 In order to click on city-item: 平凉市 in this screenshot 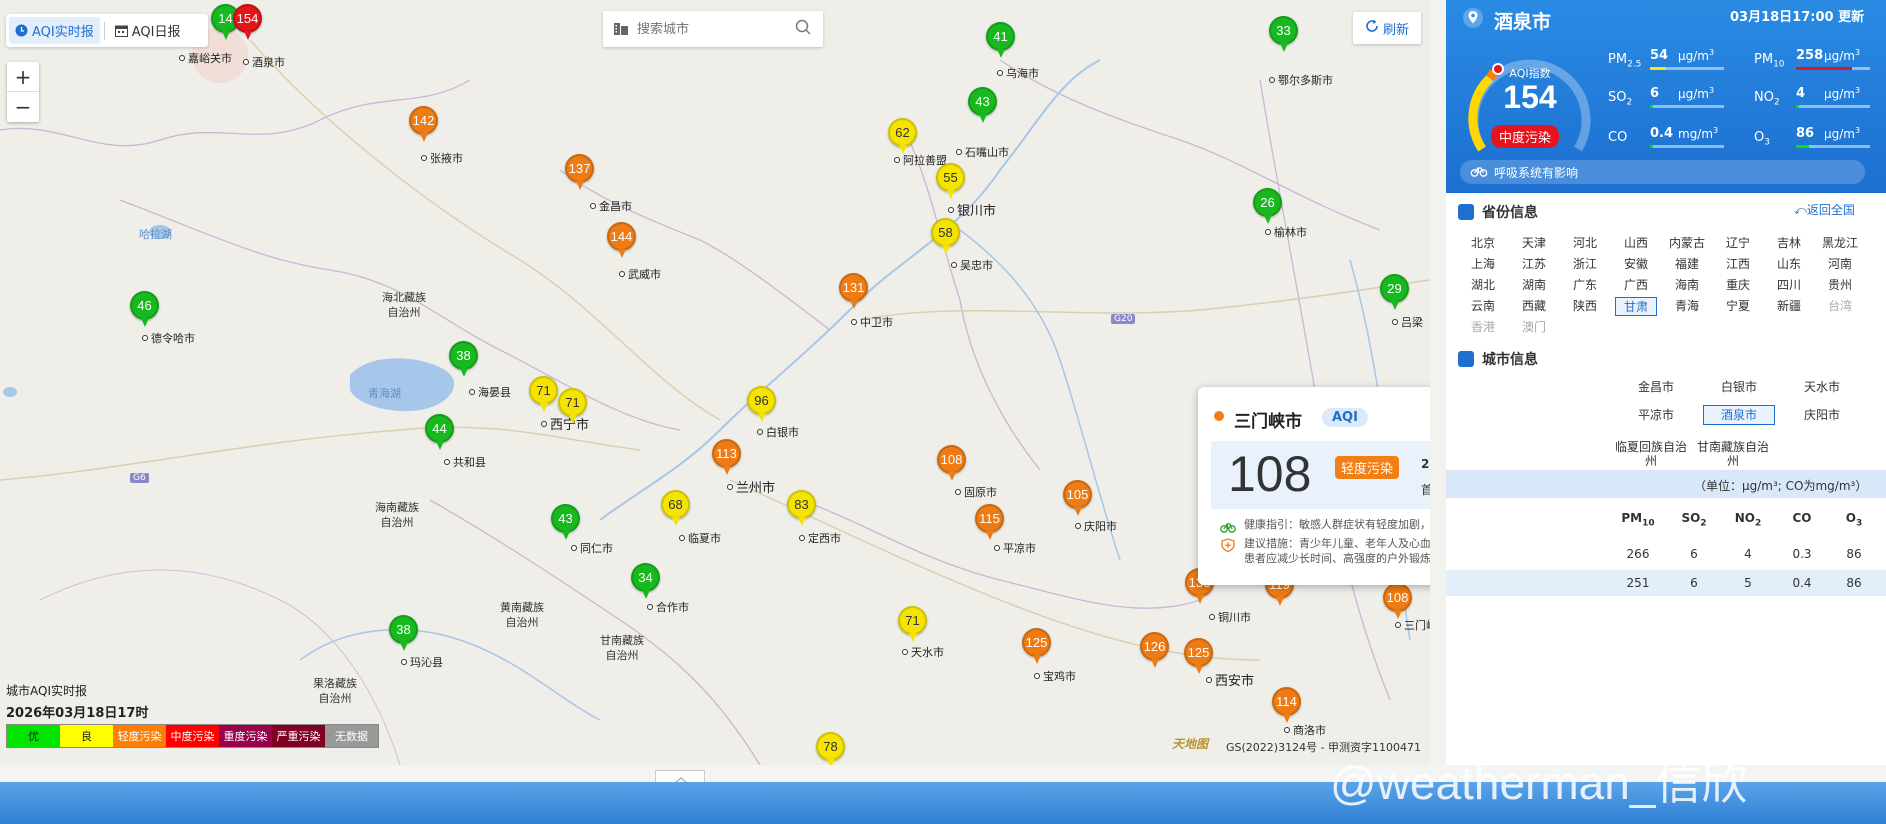, I will do `click(1656, 415)`.